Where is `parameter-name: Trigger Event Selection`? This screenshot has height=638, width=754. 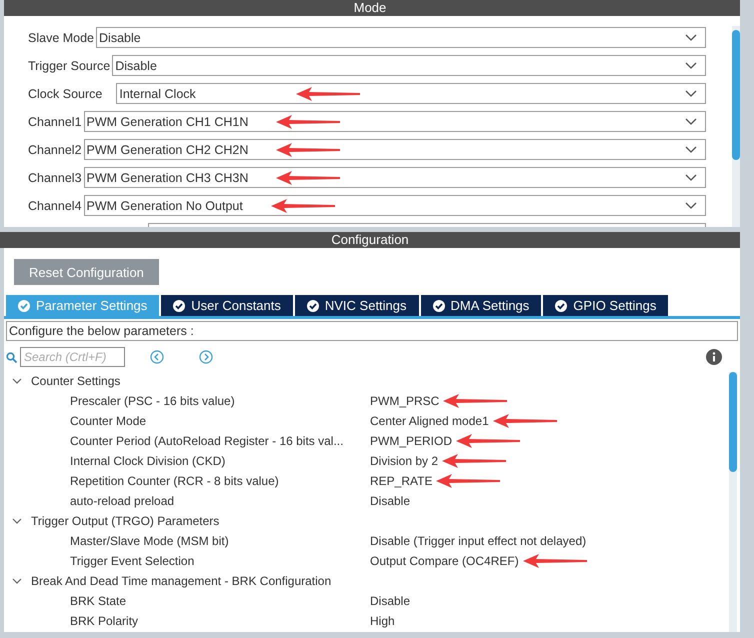
parameter-name: Trigger Event Selection is located at coordinates (133, 561).